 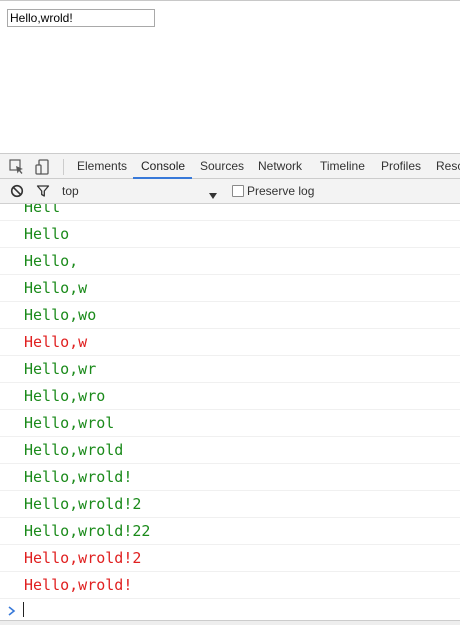 I want to click on console-error-line: Hello,w, so click(x=230, y=342).